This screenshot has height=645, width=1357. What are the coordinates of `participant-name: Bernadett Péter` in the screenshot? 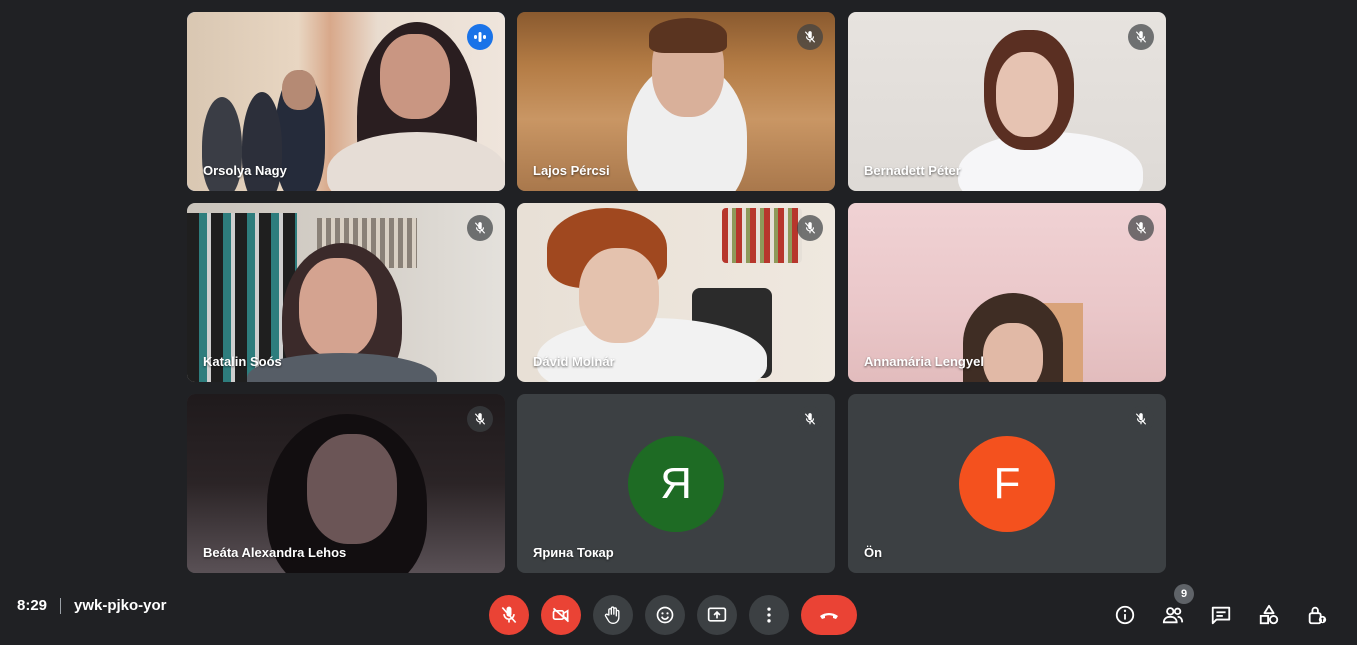 It's located at (912, 170).